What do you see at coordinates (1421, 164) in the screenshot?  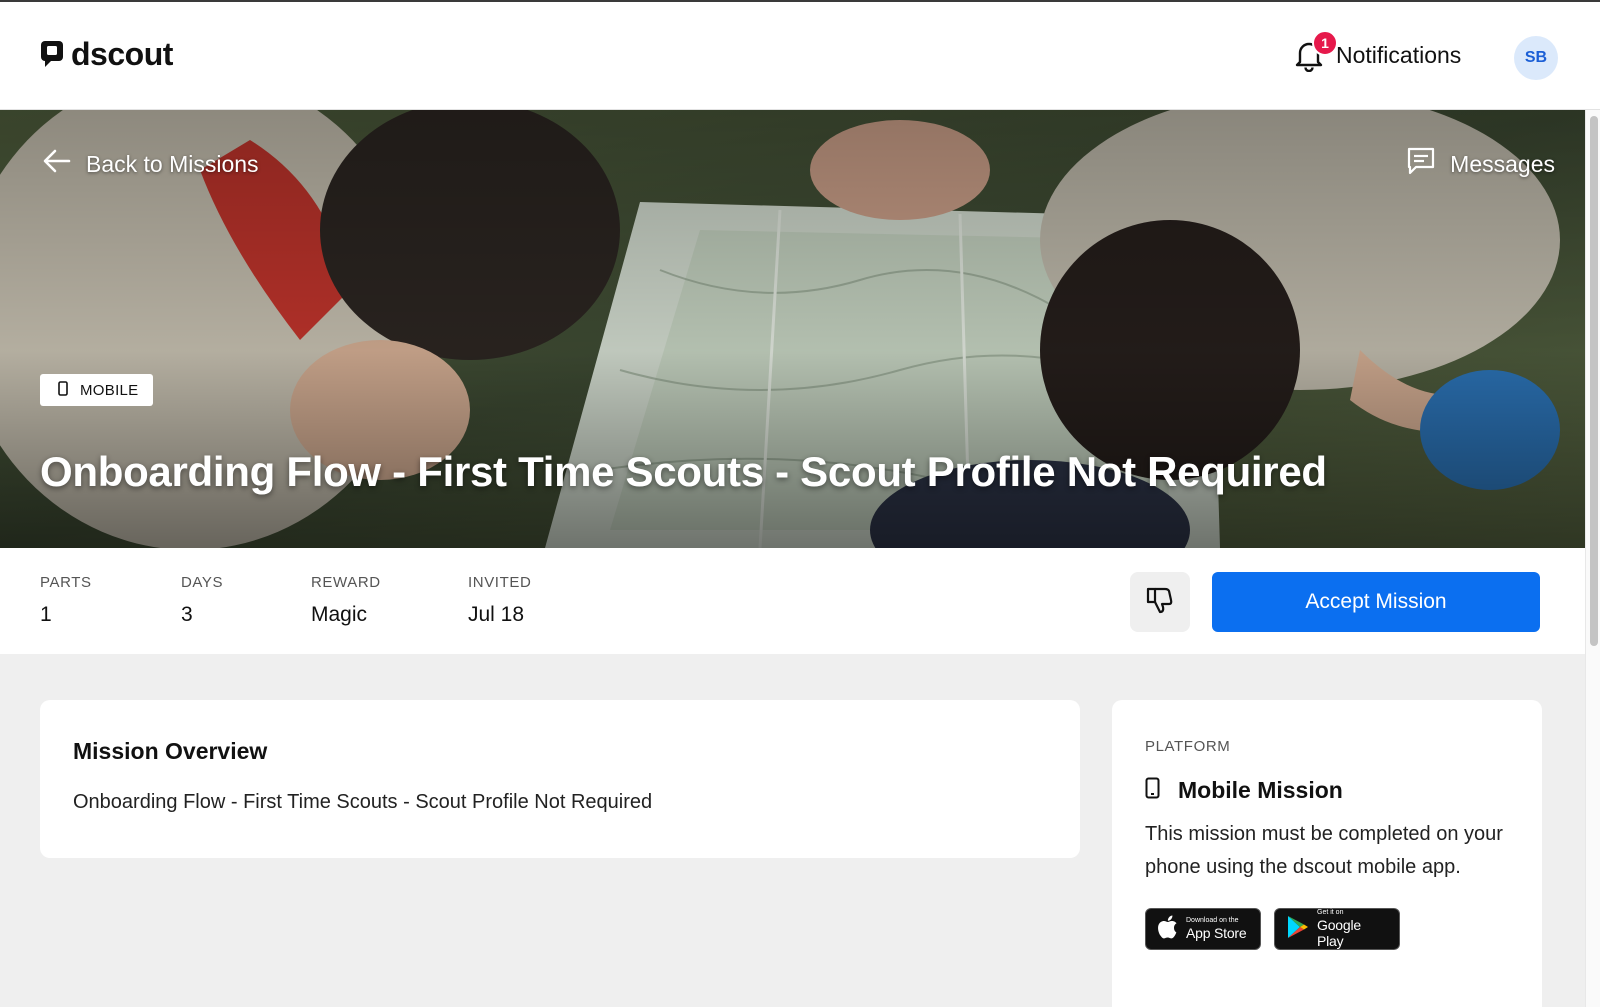 I see `chat-icon` at bounding box center [1421, 164].